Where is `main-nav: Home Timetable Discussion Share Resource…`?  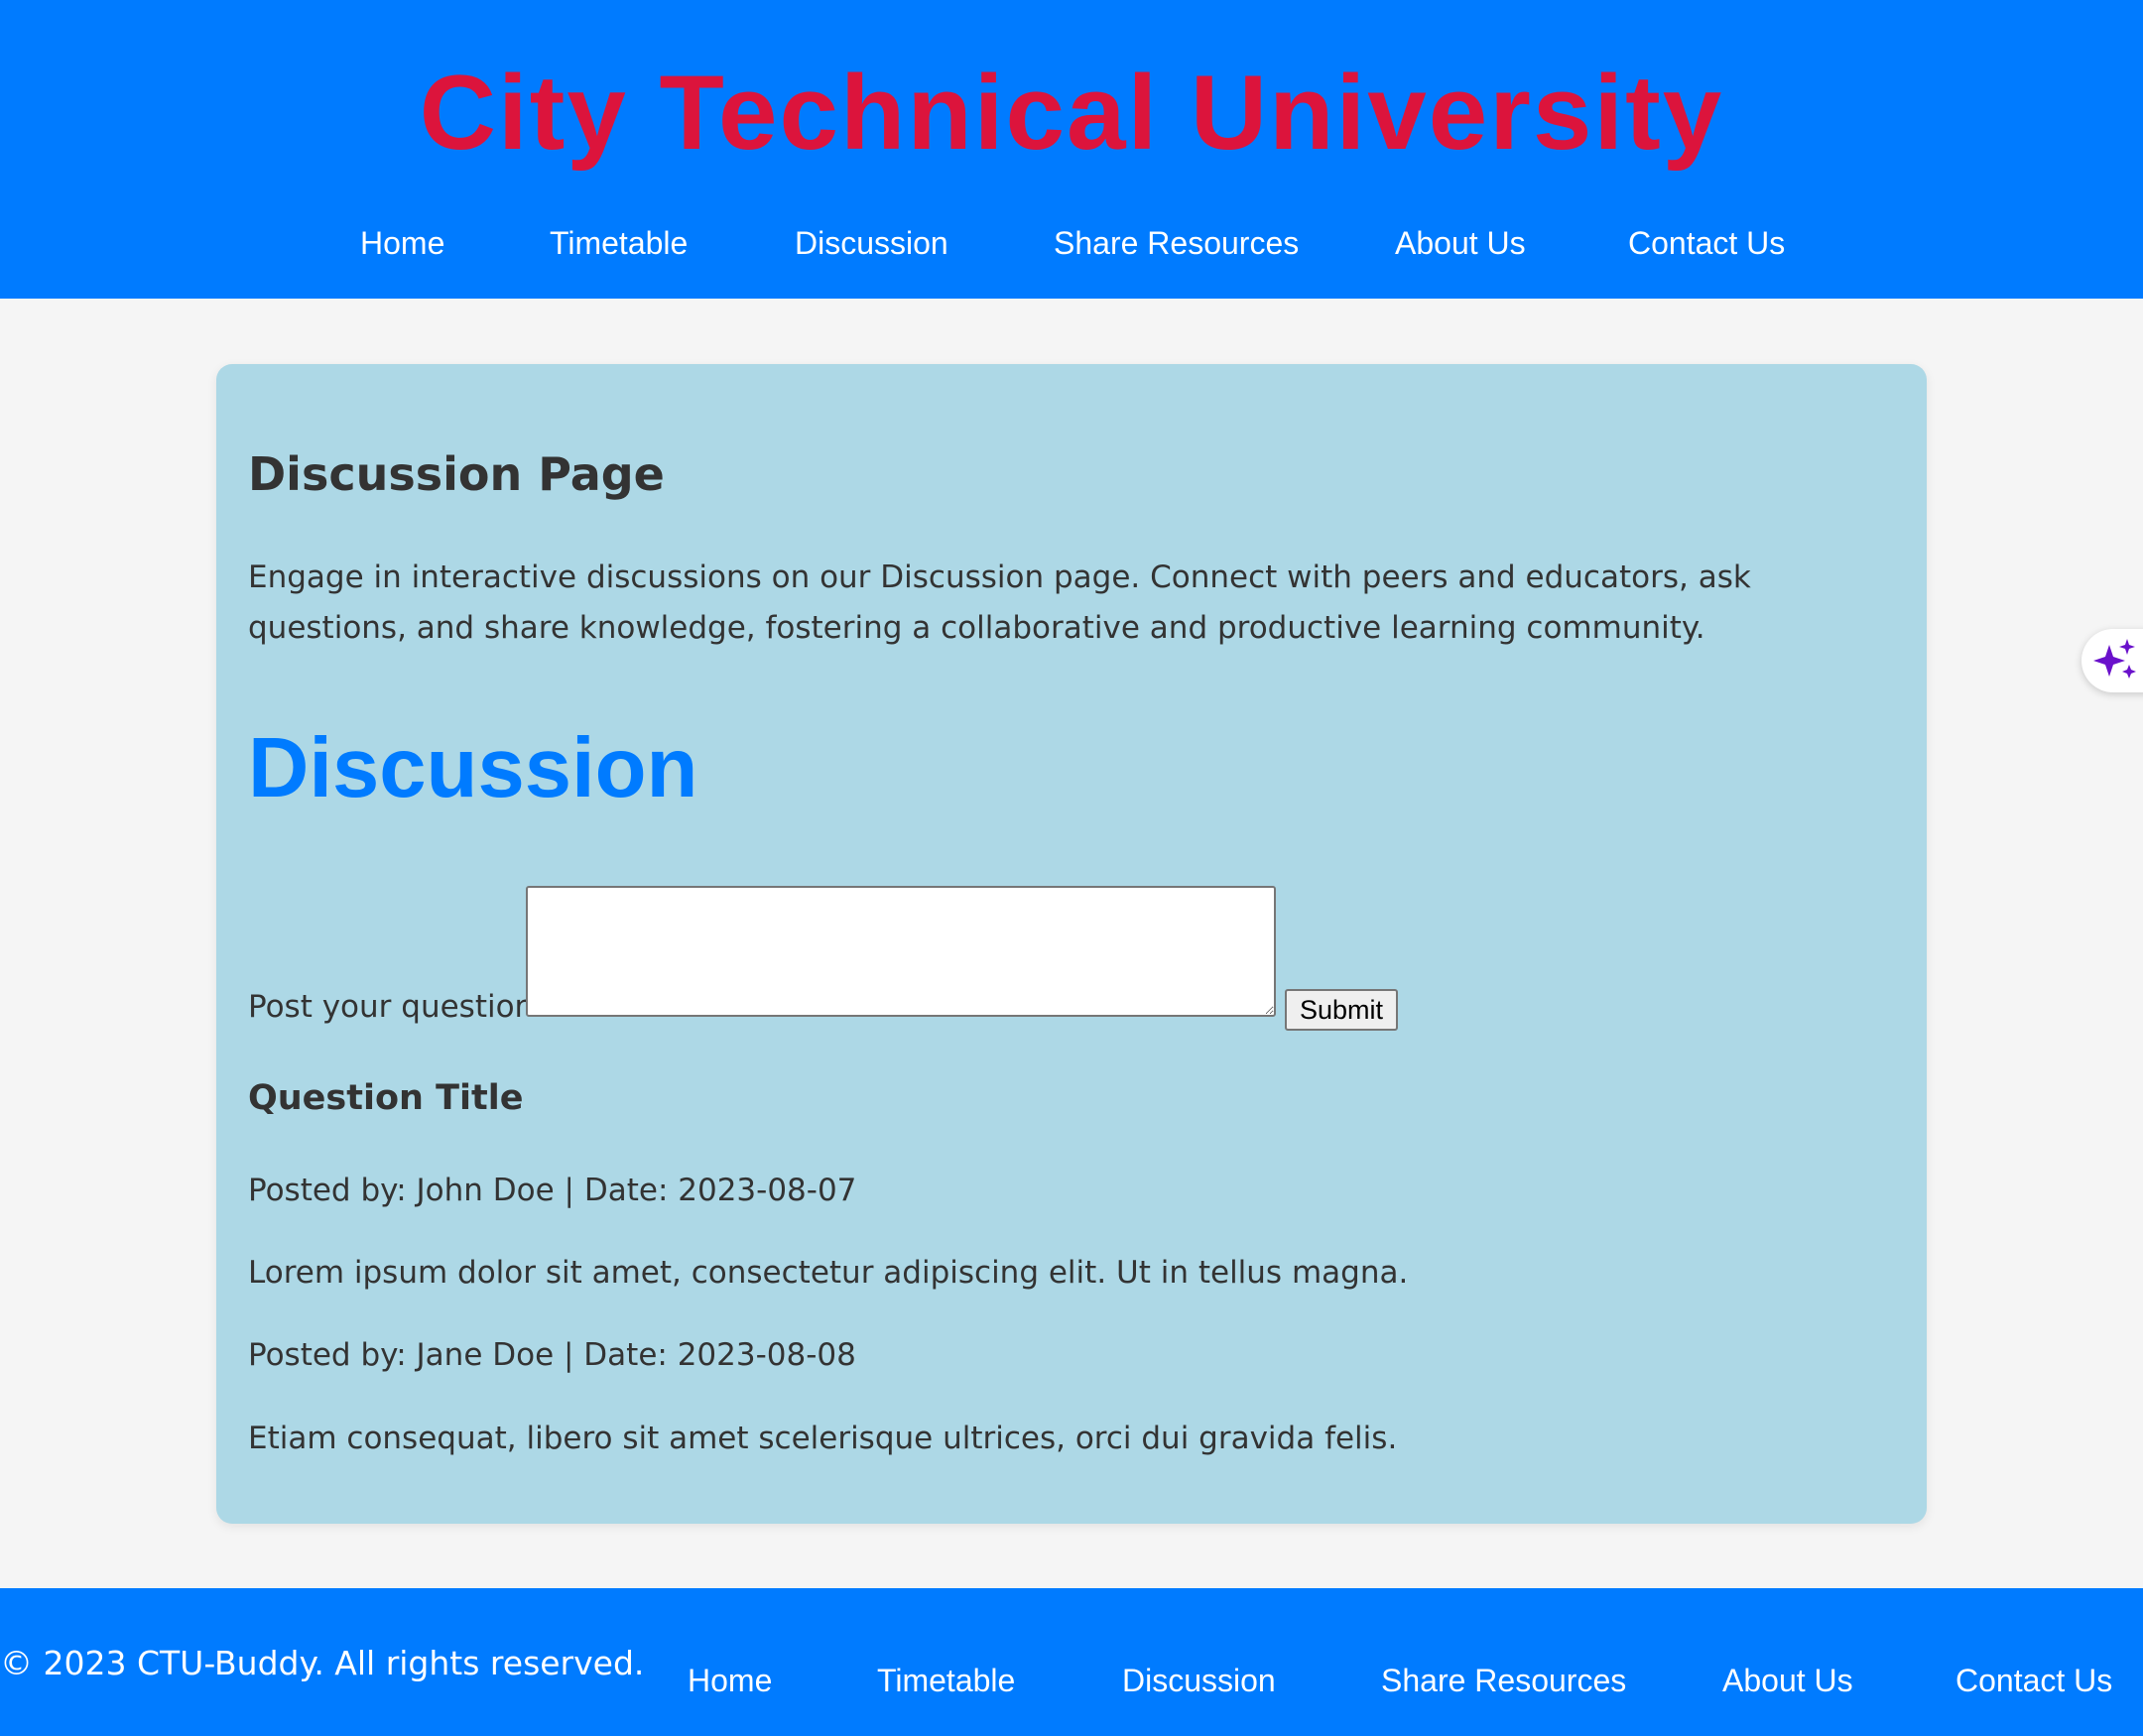 main-nav: Home Timetable Discussion Share Resource… is located at coordinates (1071, 243).